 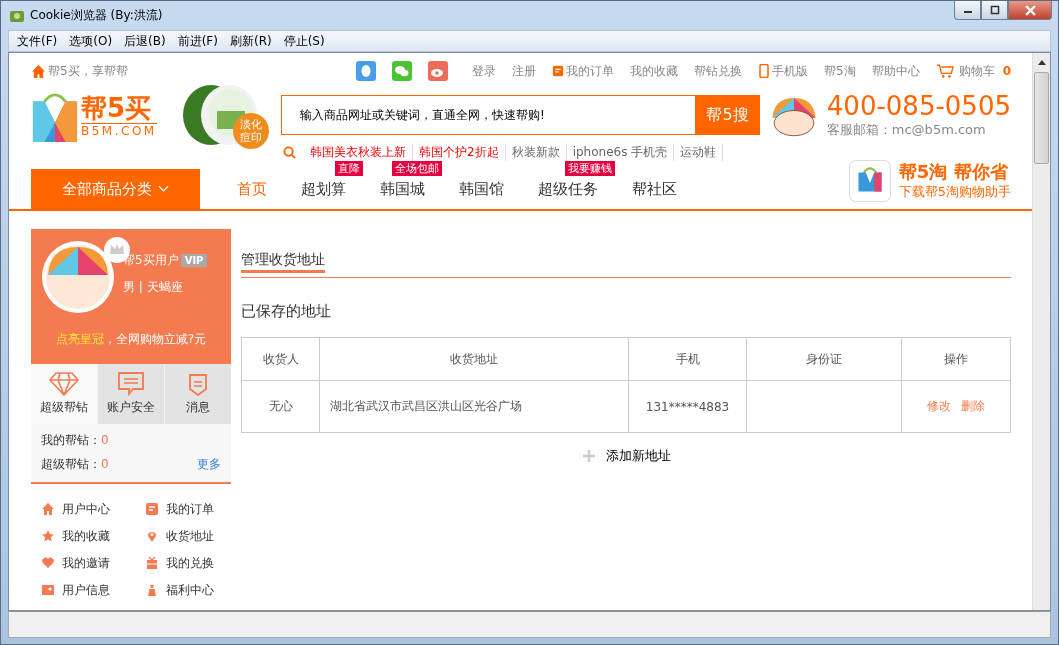 I want to click on hot-word-link: 运动鞋, so click(x=699, y=152).